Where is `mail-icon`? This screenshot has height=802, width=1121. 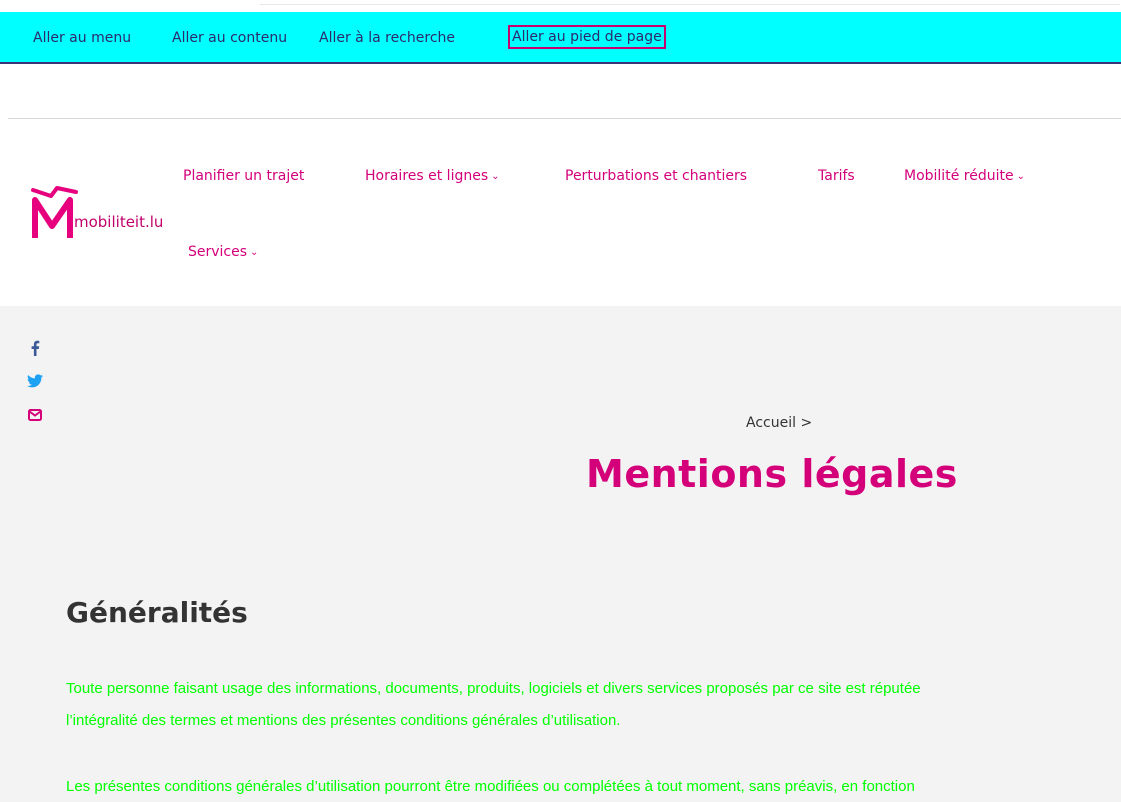 mail-icon is located at coordinates (35, 415).